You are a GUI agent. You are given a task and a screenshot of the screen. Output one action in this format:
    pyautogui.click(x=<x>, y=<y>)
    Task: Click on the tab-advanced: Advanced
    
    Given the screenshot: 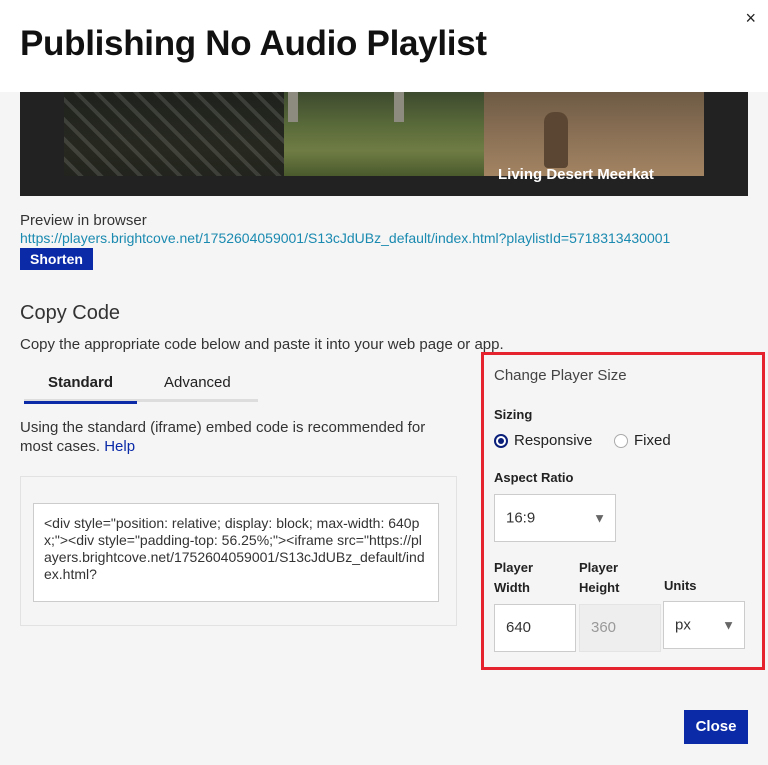 What is the action you would take?
    pyautogui.click(x=197, y=382)
    